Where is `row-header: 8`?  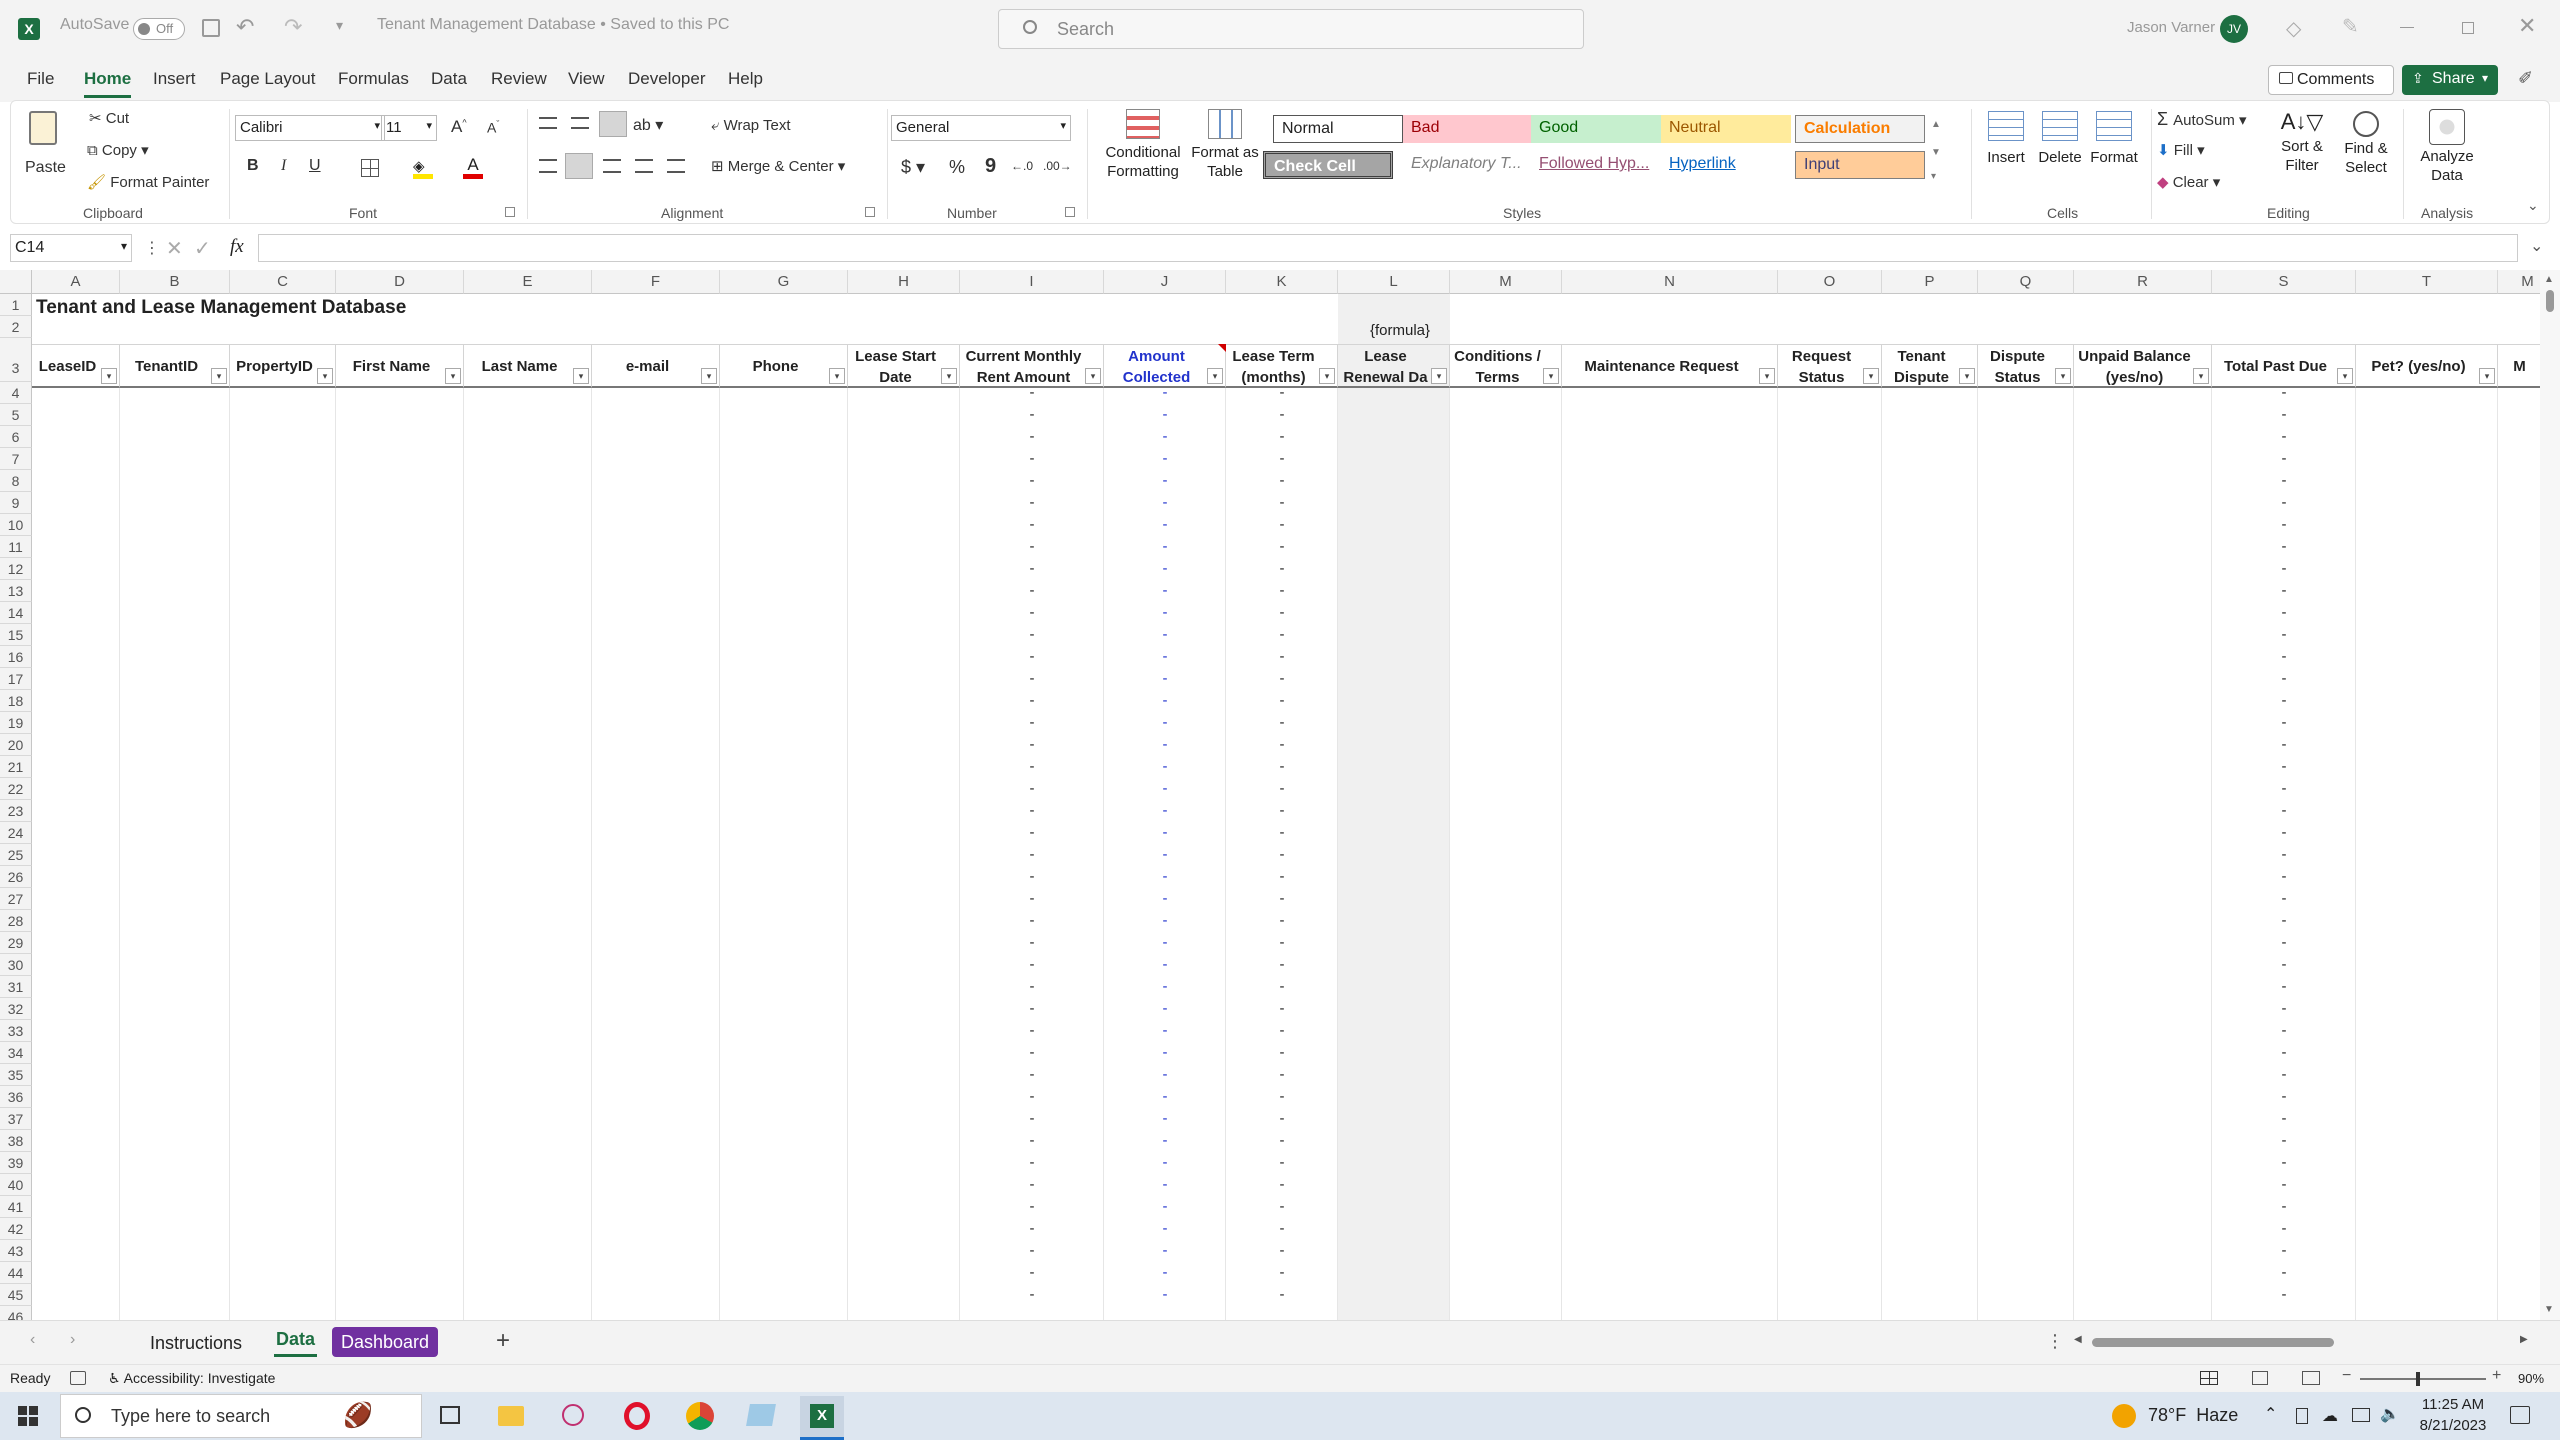
row-header: 8 is located at coordinates (16, 481).